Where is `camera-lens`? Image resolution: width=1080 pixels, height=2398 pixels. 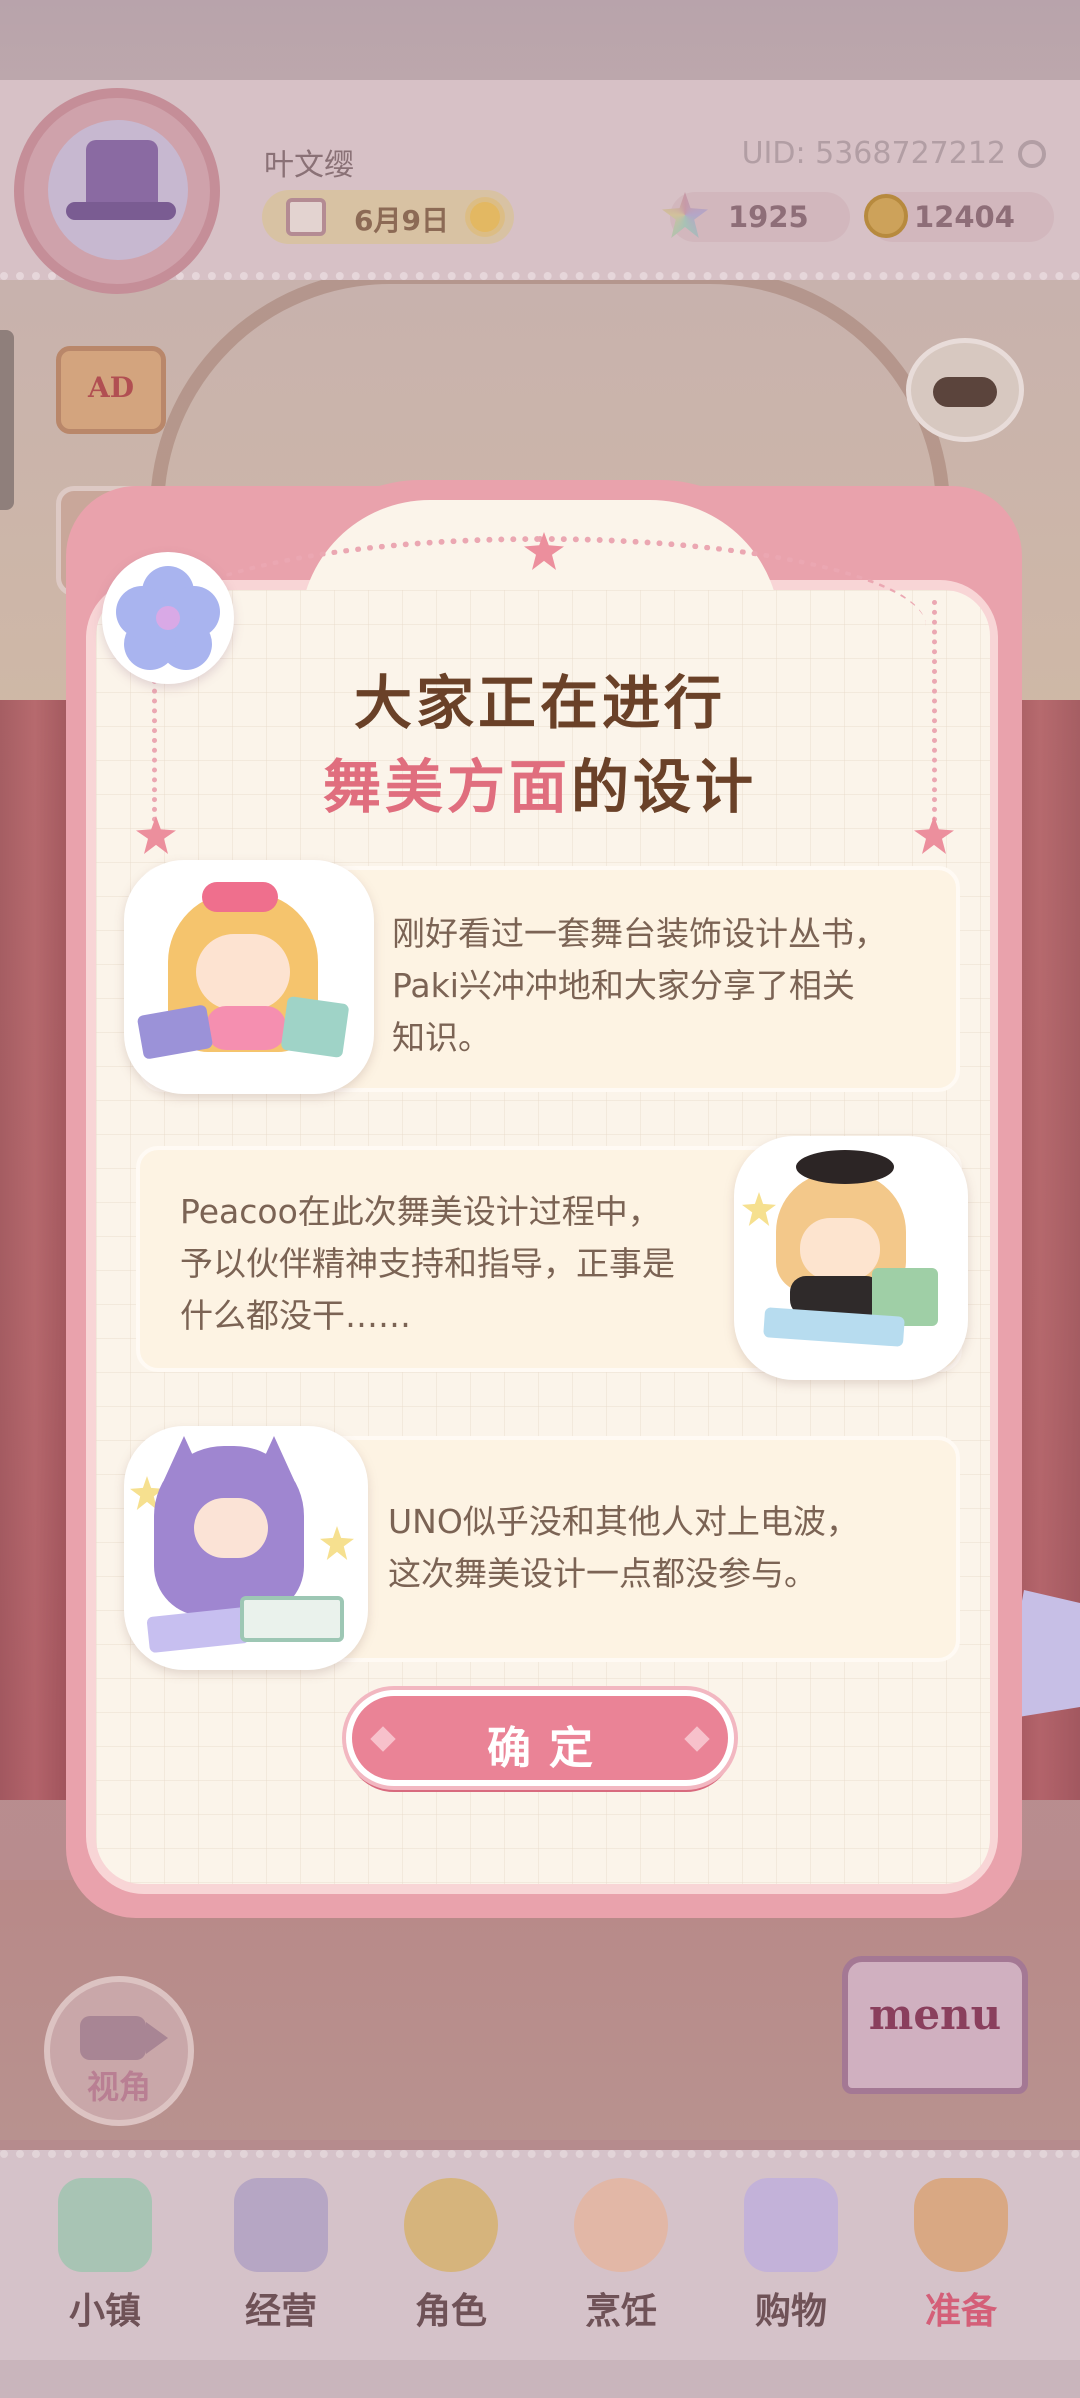
camera-lens is located at coordinates (157, 2038).